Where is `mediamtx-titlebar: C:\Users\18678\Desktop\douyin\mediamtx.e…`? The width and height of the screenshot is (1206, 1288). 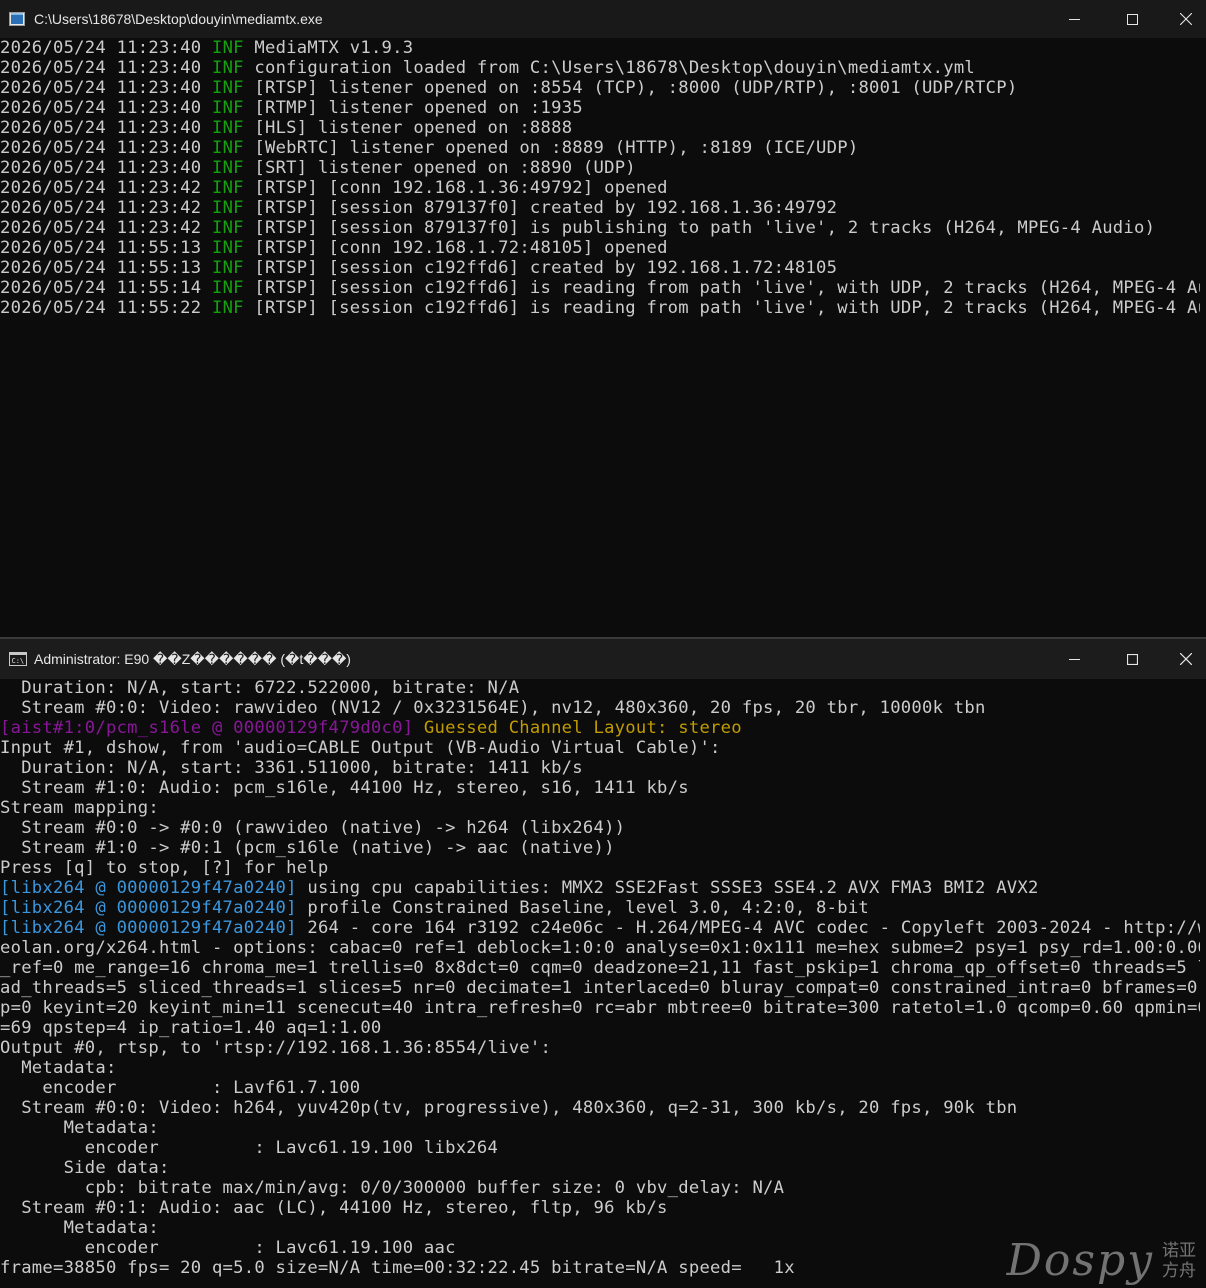 mediamtx-titlebar: C:\Users\18678\Desktop\douyin\mediamtx.e… is located at coordinates (603, 19).